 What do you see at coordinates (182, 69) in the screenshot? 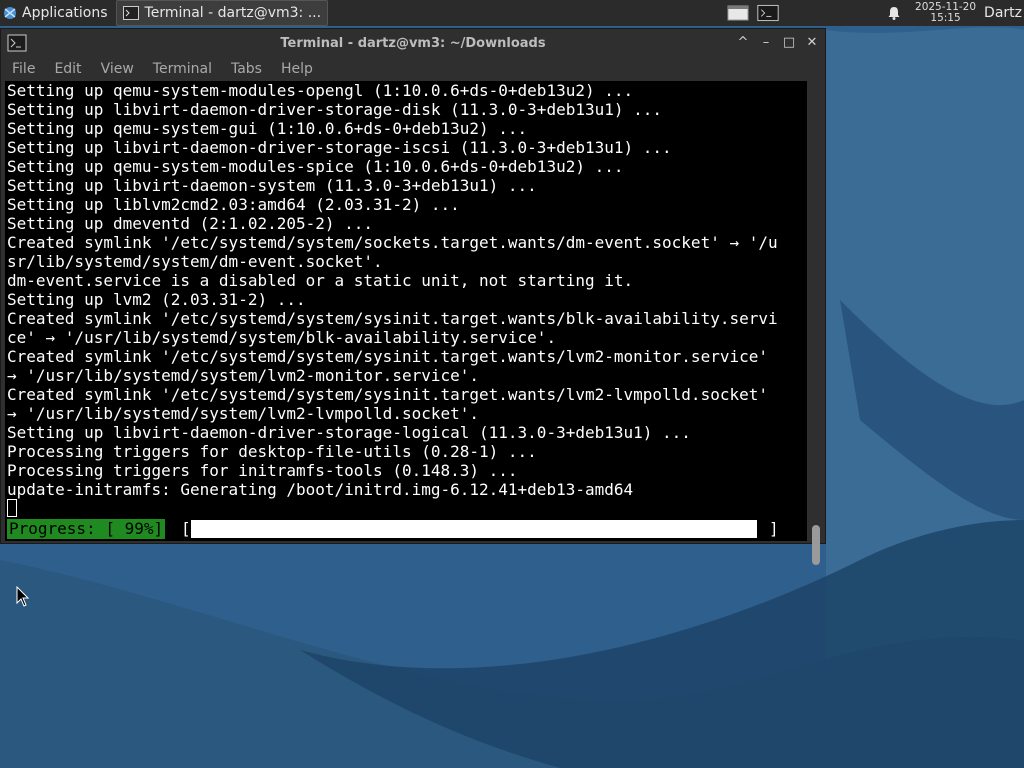
I see `menu-terminal: Terminal` at bounding box center [182, 69].